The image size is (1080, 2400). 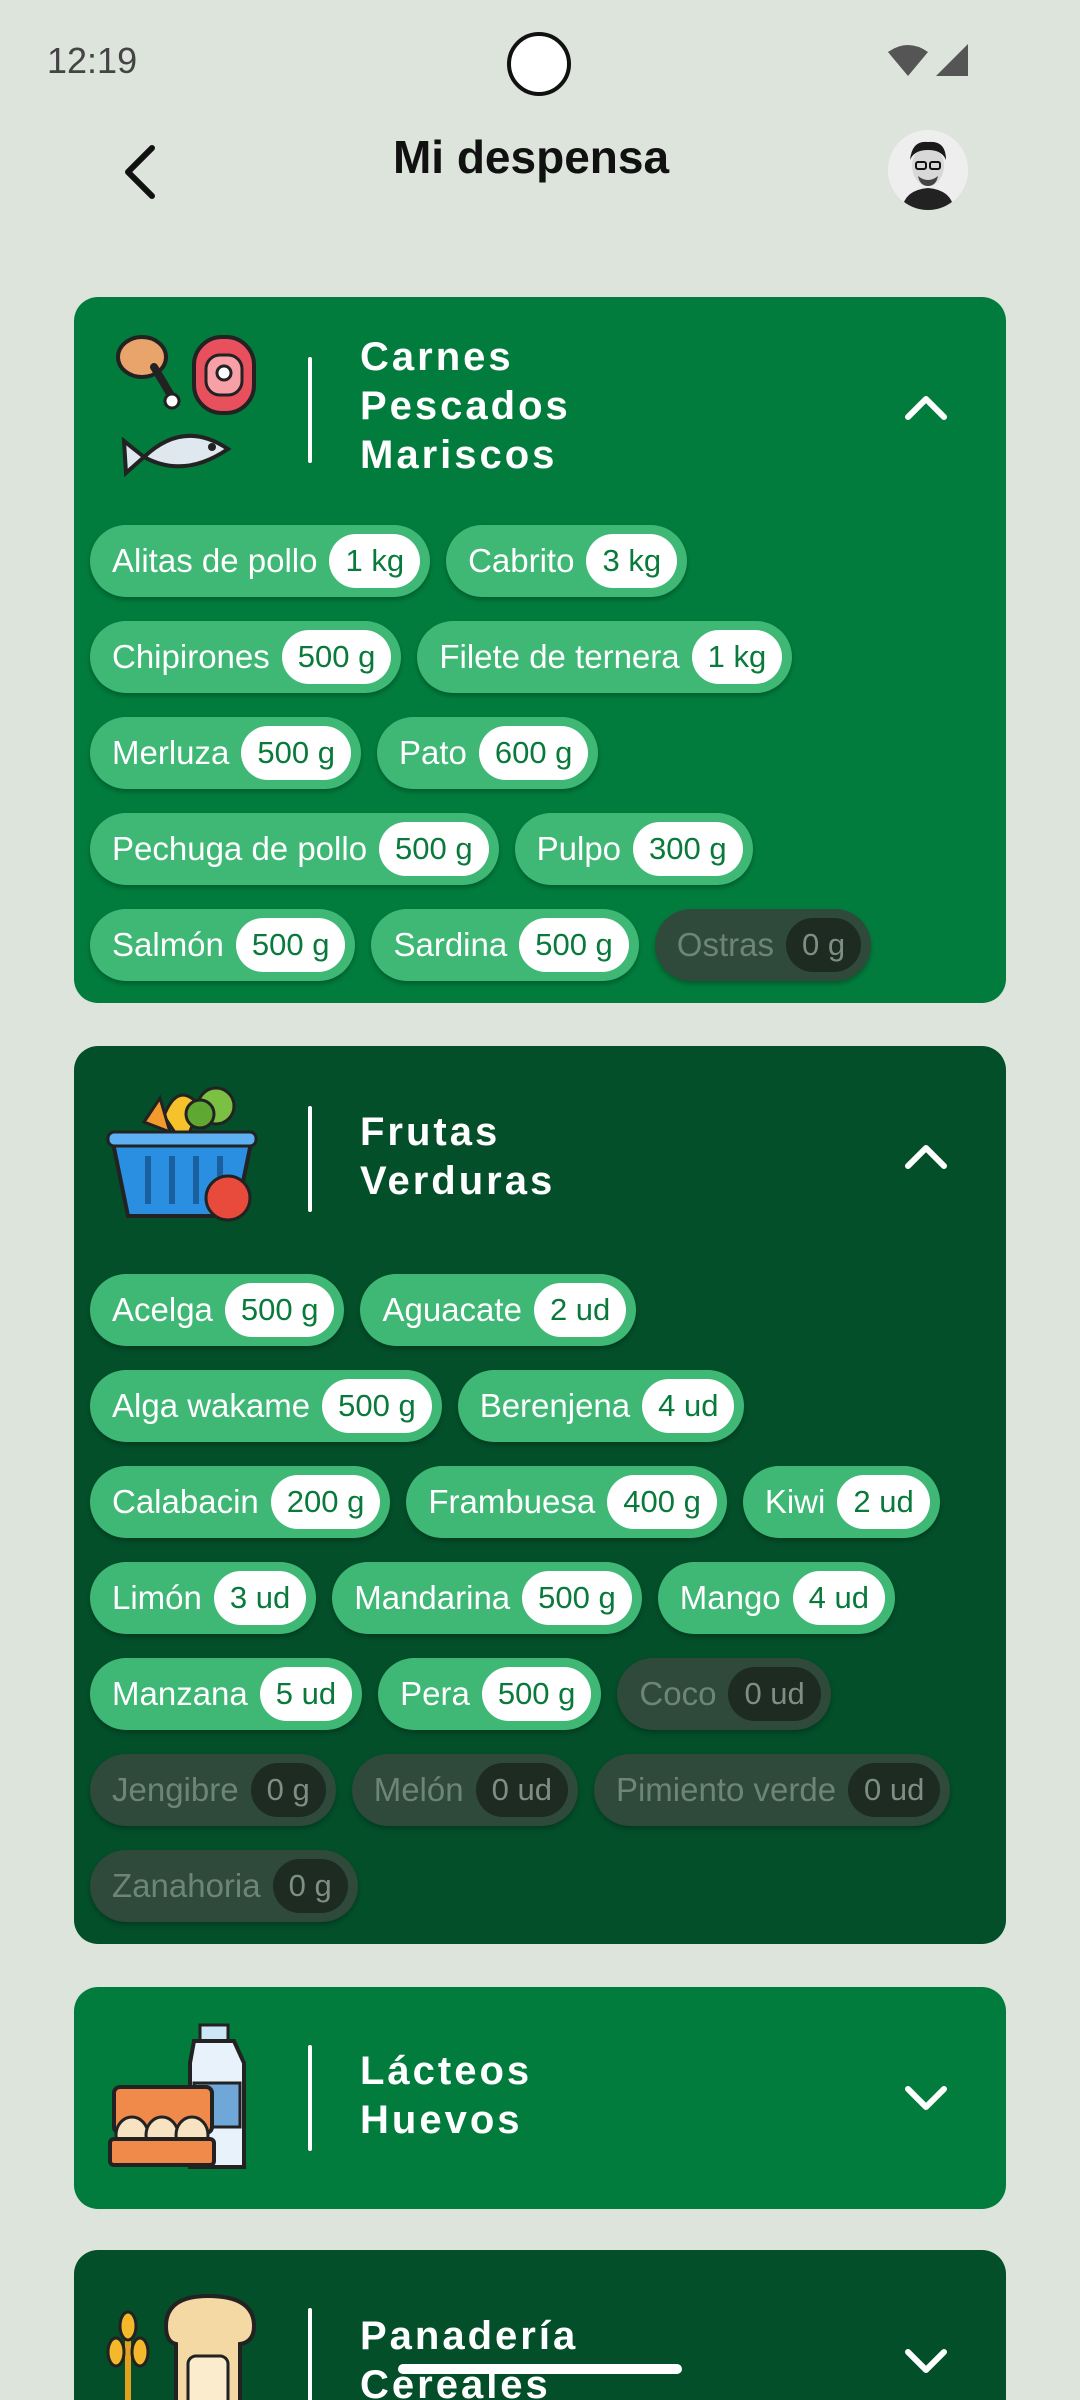 I want to click on home-indicator, so click(x=540, y=2369).